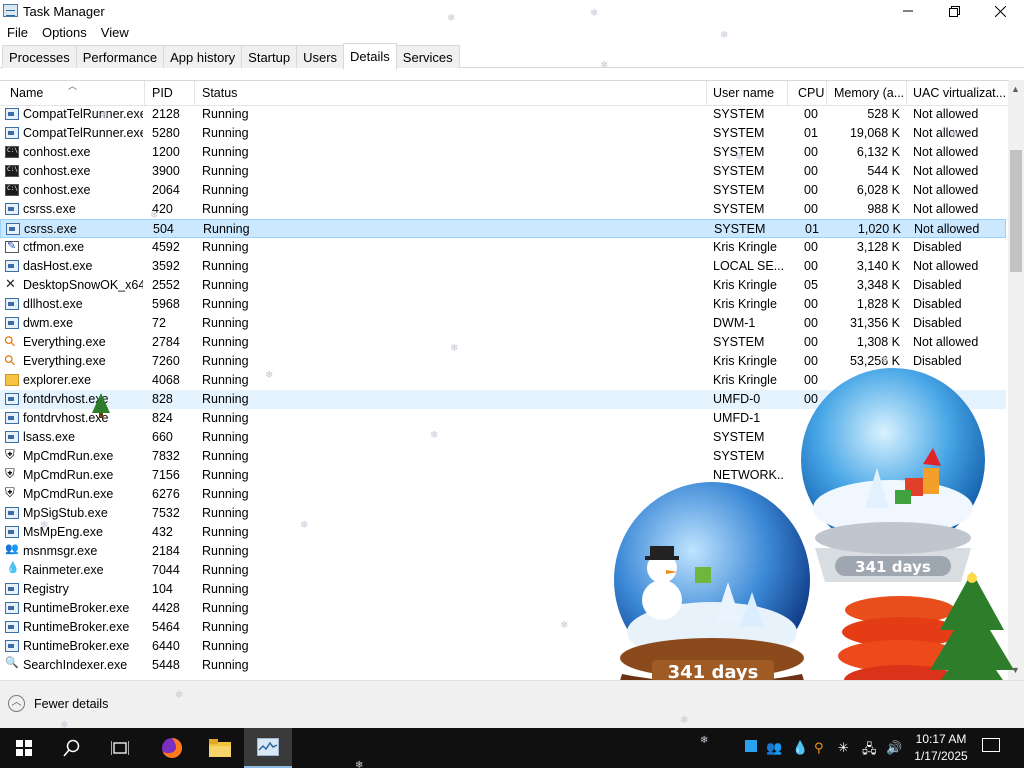  Describe the element at coordinates (812, 93) in the screenshot. I see `column-header-cpu: CPU` at that location.